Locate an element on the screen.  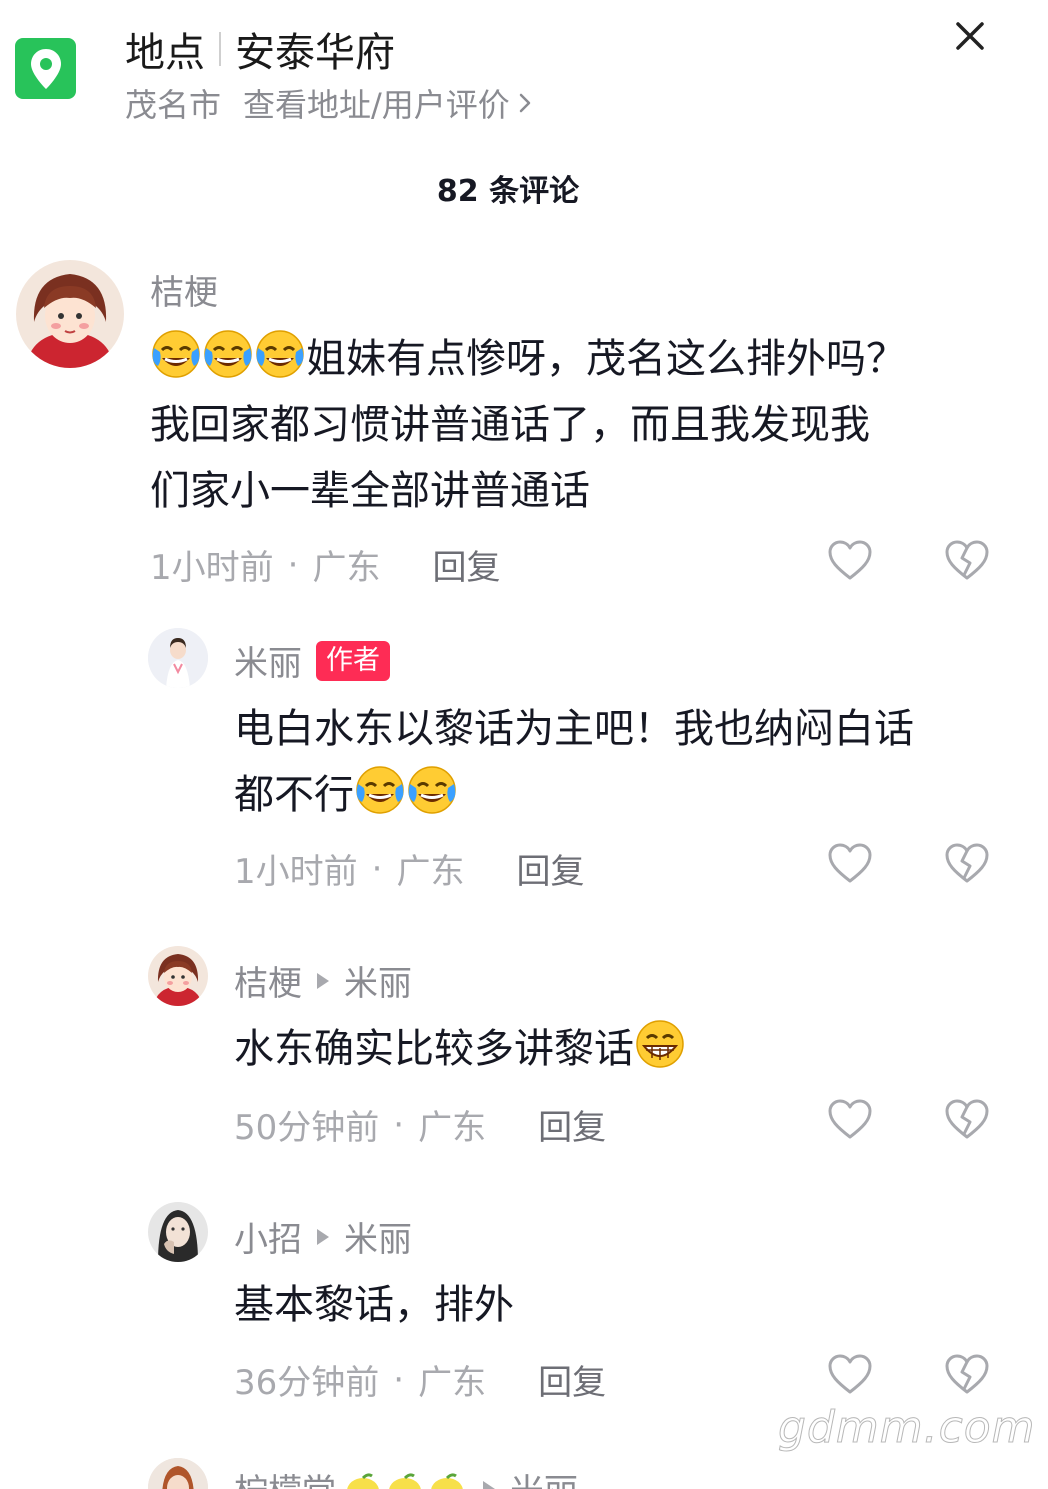
comment-text: 水东确实比较多讲黎话 is located at coordinates (460, 1049).